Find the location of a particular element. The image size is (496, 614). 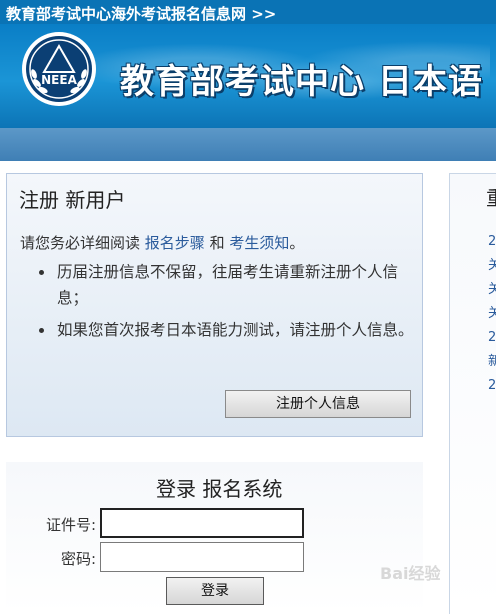

site-title-bar: 教育部考试中心海外考试报名信息网 >> is located at coordinates (248, 12).